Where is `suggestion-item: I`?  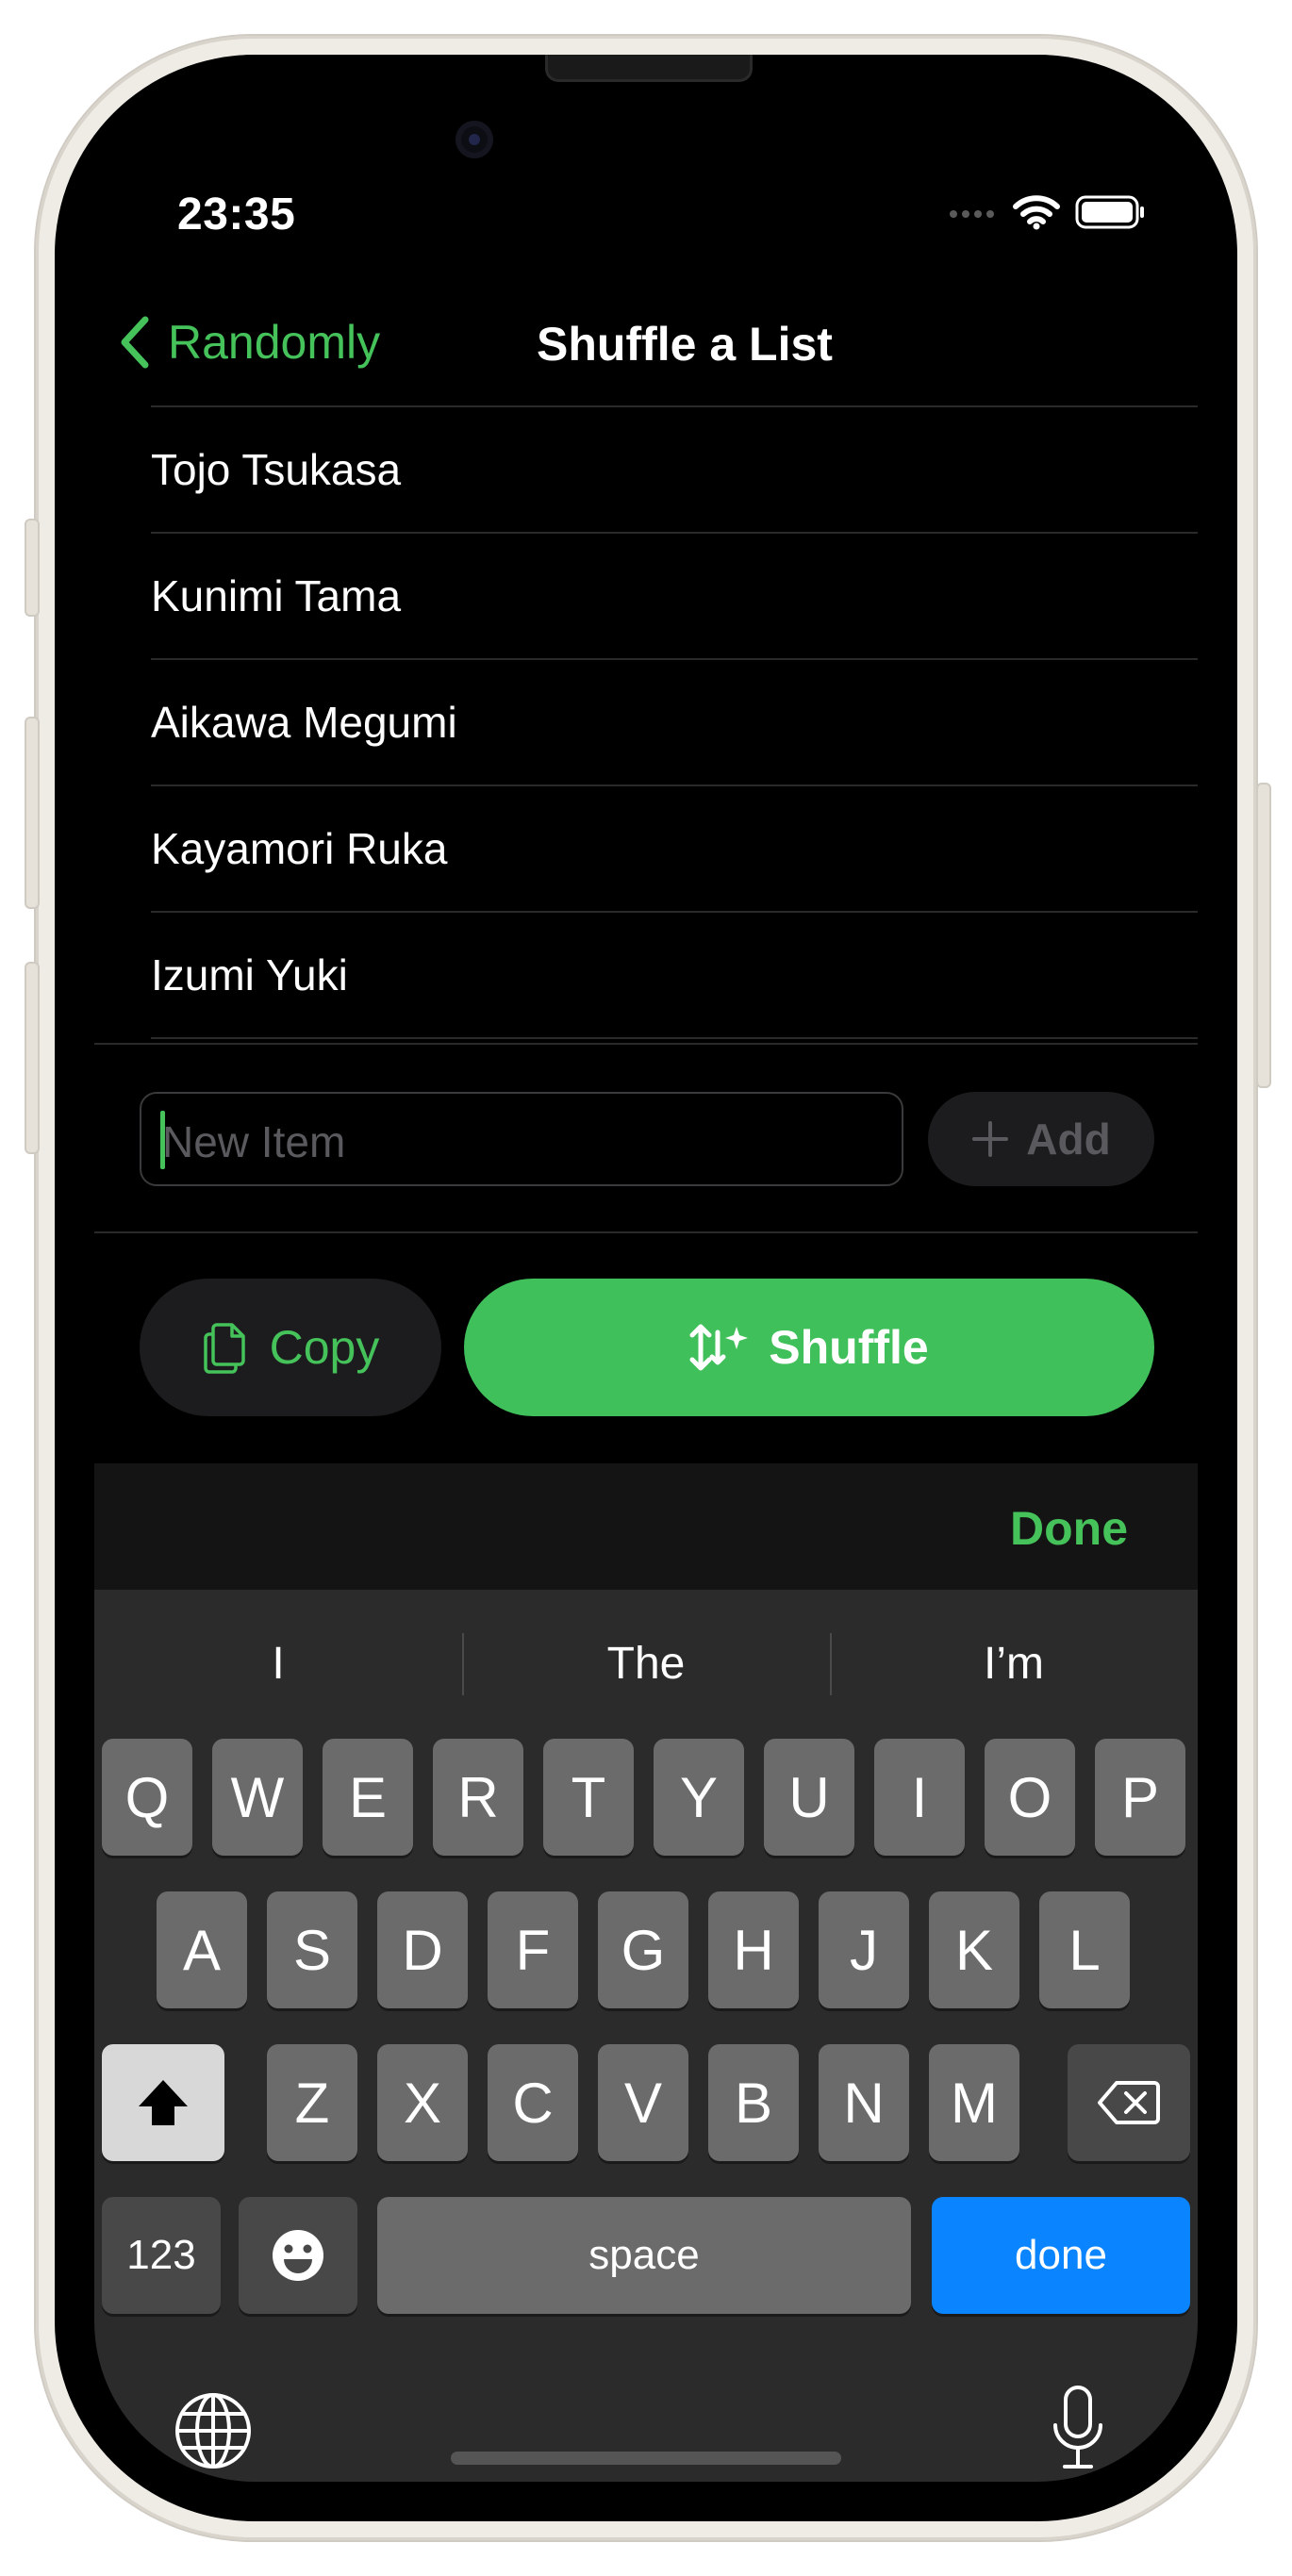
suggestion-item: I is located at coordinates (278, 1664).